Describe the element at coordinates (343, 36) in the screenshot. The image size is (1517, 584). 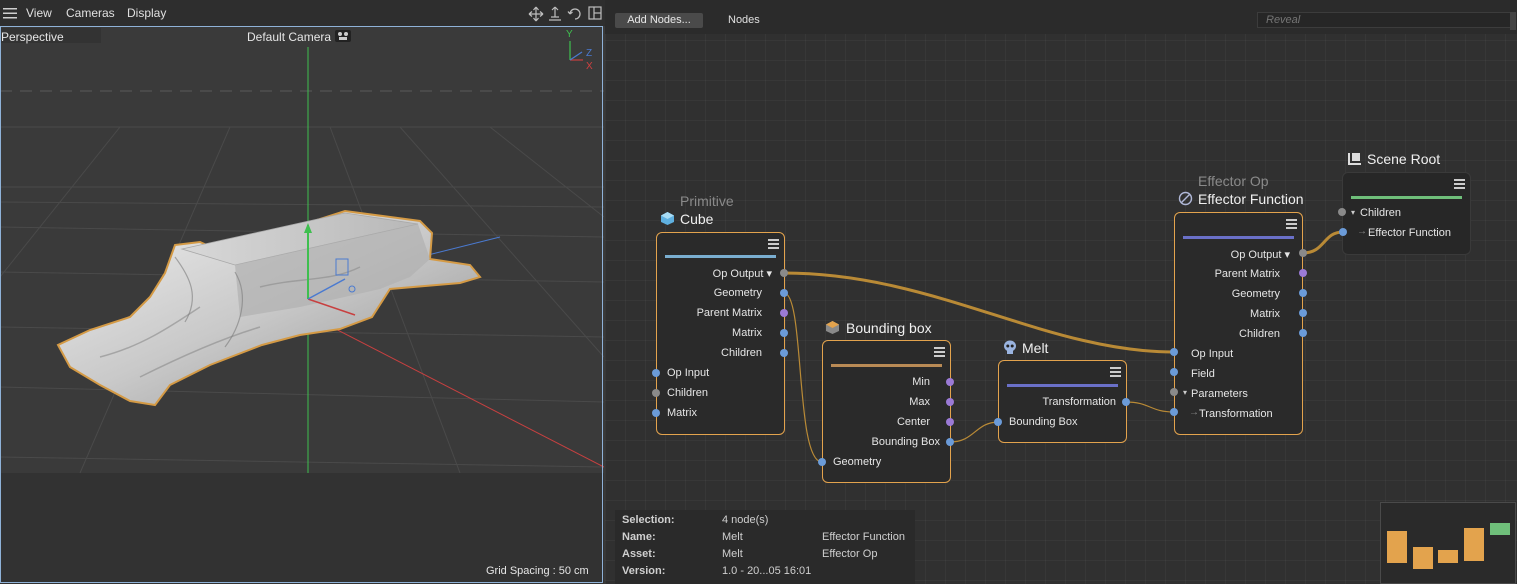
I see `camera-icon` at that location.